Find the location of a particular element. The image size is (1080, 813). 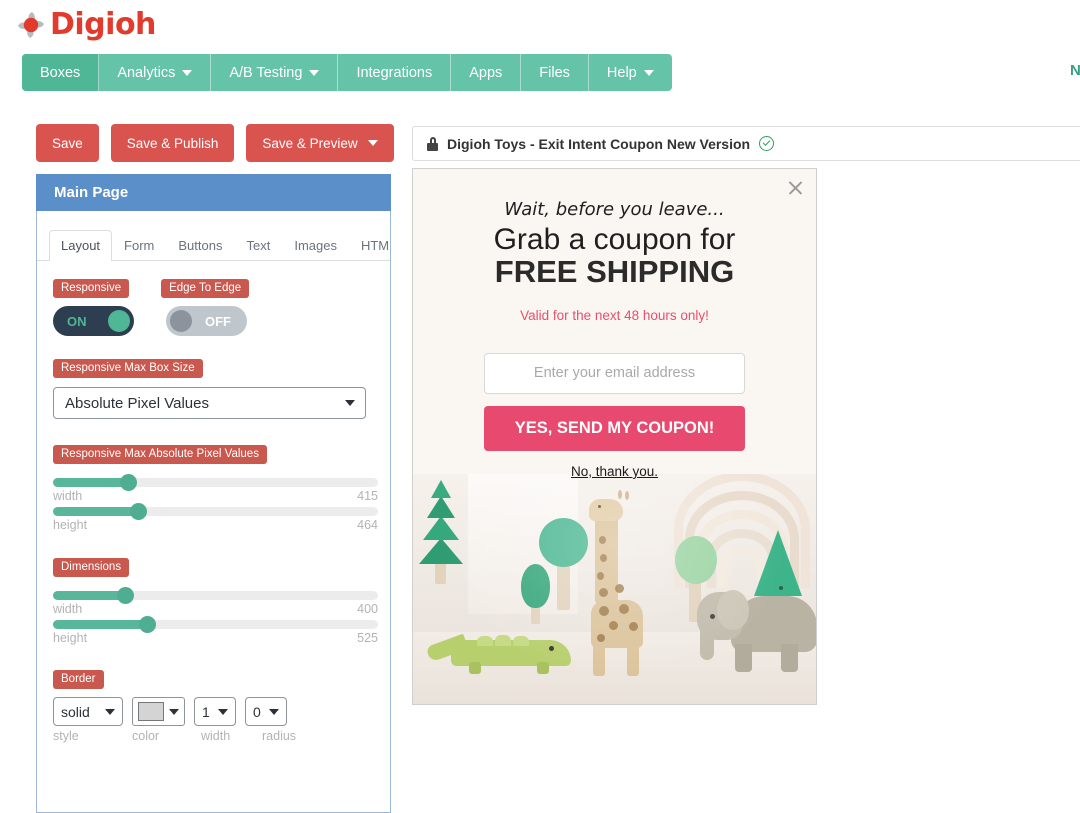

responsive-max-height-name: height is located at coordinates (70, 525).